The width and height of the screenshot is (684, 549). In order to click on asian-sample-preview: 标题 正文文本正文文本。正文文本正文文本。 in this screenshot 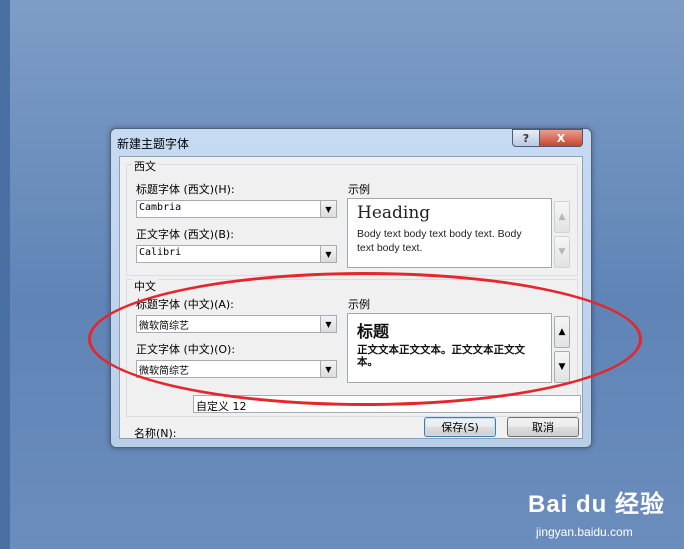, I will do `click(449, 348)`.